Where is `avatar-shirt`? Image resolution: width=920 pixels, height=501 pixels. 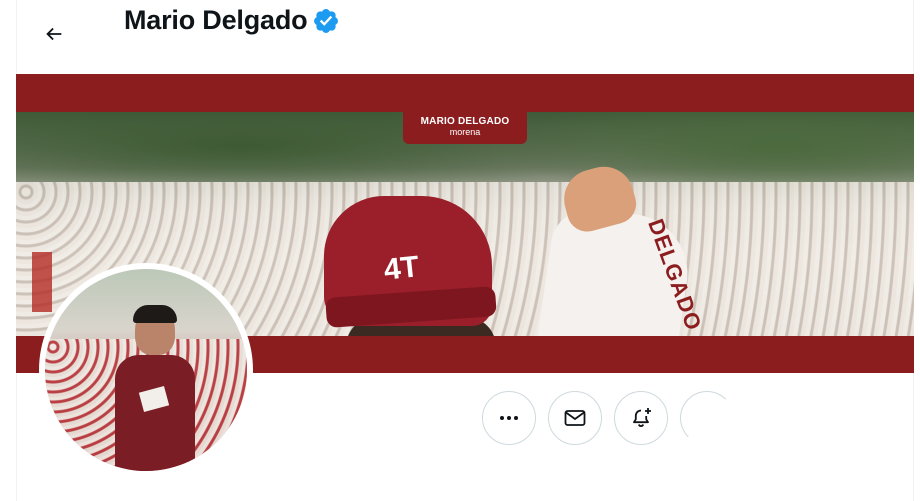 avatar-shirt is located at coordinates (155, 413).